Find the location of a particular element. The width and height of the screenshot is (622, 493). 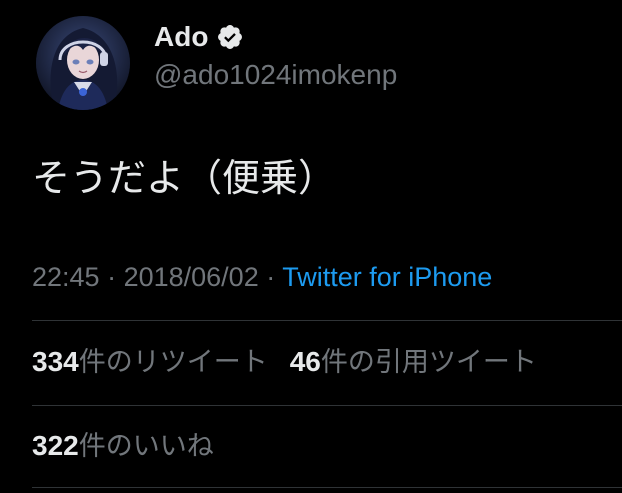

quotes-count: 46 is located at coordinates (305, 361).